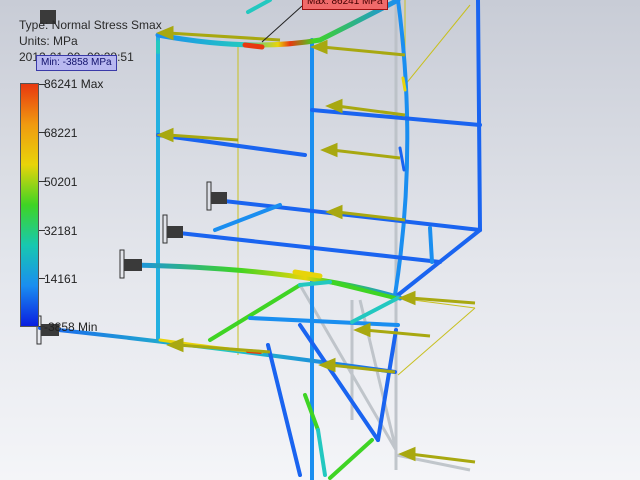 Image resolution: width=640 pixels, height=480 pixels. I want to click on legend-label-max: 86241 Max, so click(74, 84).